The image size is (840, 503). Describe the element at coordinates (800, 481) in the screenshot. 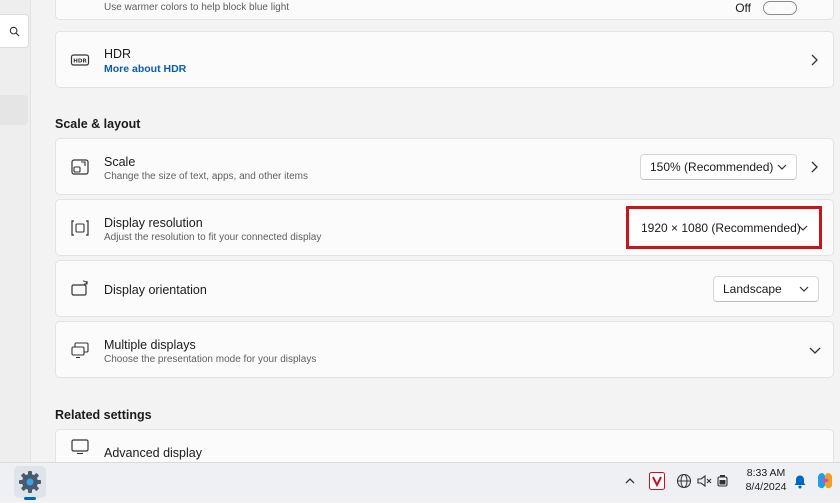

I see `notification-bell-icon` at that location.